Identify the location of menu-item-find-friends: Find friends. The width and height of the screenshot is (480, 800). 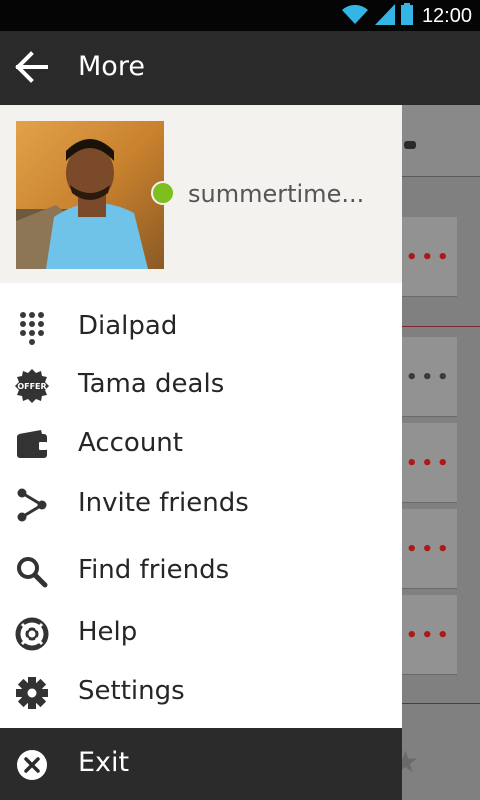
(201, 570).